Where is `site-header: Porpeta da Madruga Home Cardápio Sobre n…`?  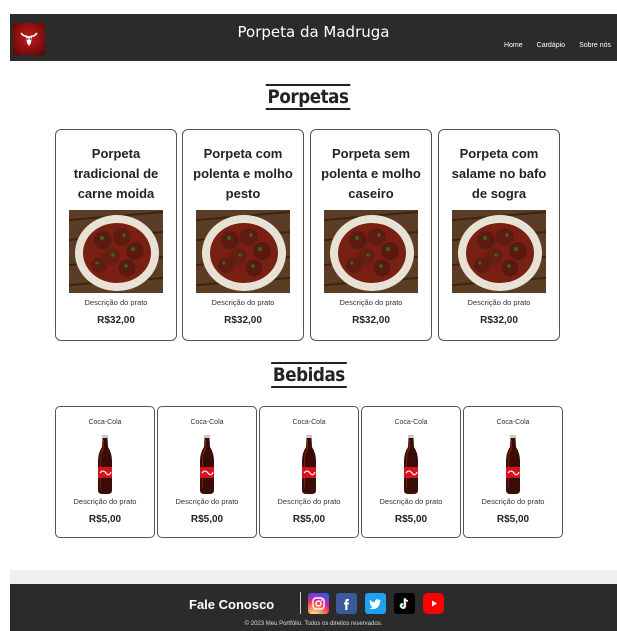 site-header: Porpeta da Madruga Home Cardápio Sobre n… is located at coordinates (313, 37).